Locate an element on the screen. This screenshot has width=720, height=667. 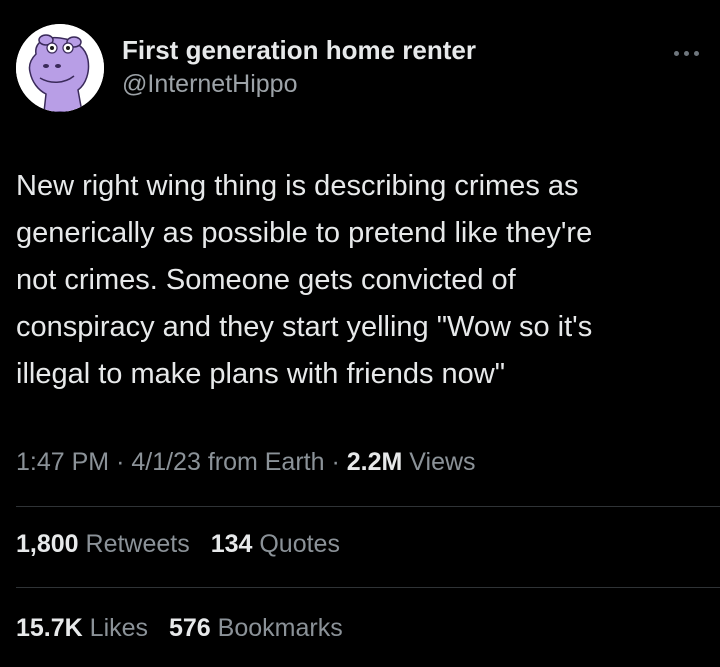
retweets-label: Retweets is located at coordinates (137, 544).